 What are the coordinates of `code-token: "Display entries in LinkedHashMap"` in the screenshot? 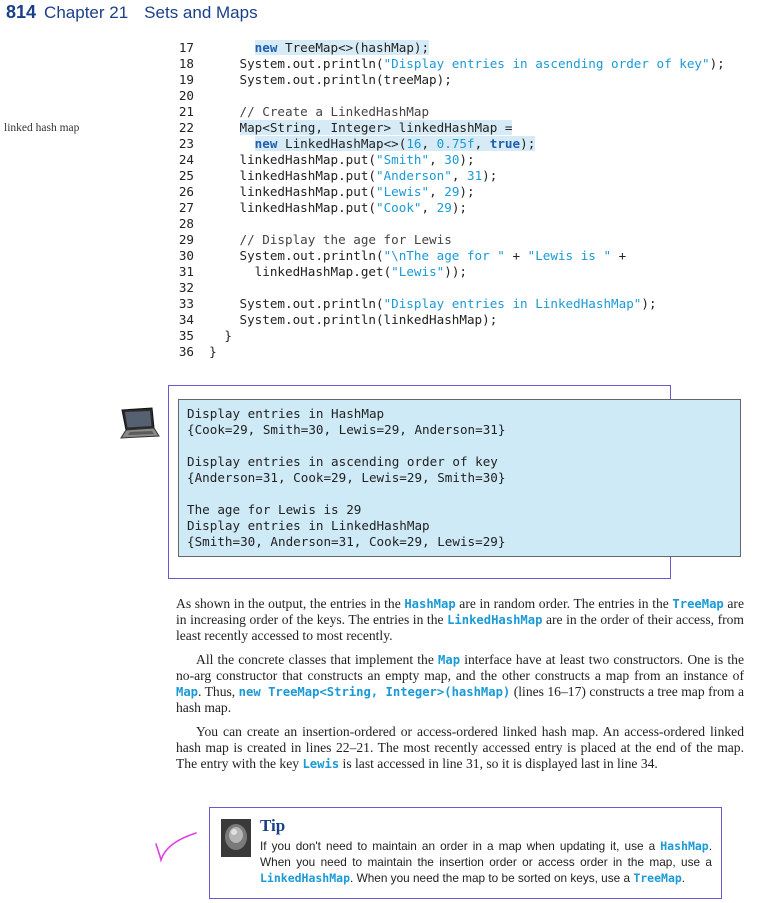 It's located at (512, 303).